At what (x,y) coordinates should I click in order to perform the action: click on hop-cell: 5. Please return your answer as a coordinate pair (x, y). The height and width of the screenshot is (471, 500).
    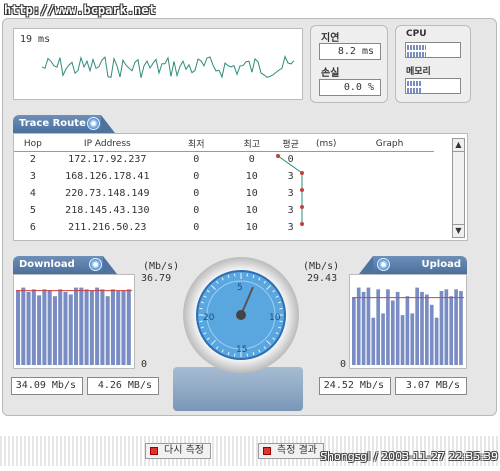
    Looking at the image, I should click on (32, 210).